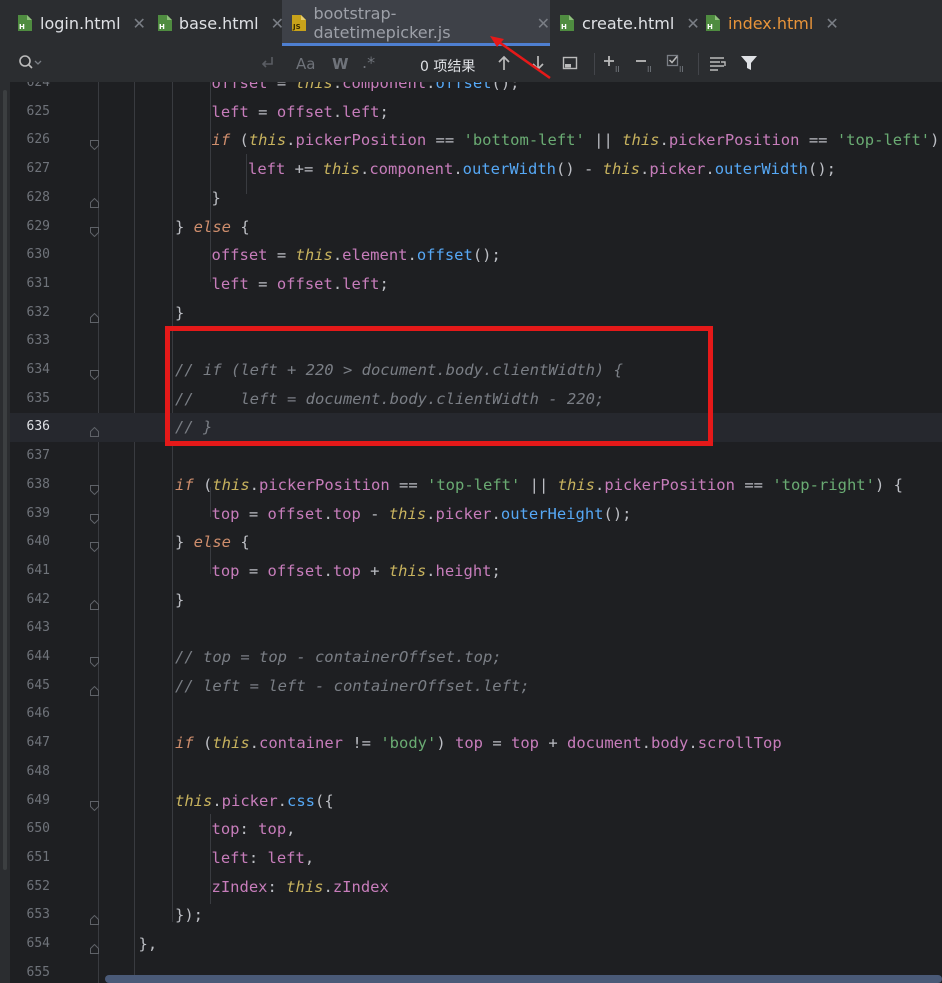 The height and width of the screenshot is (983, 942). I want to click on tab-label: base.html, so click(218, 23).